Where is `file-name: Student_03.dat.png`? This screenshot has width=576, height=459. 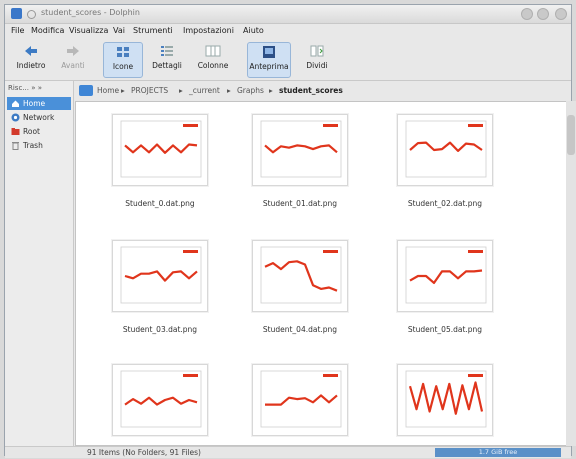
file-name: Student_03.dat.png is located at coordinates (160, 329).